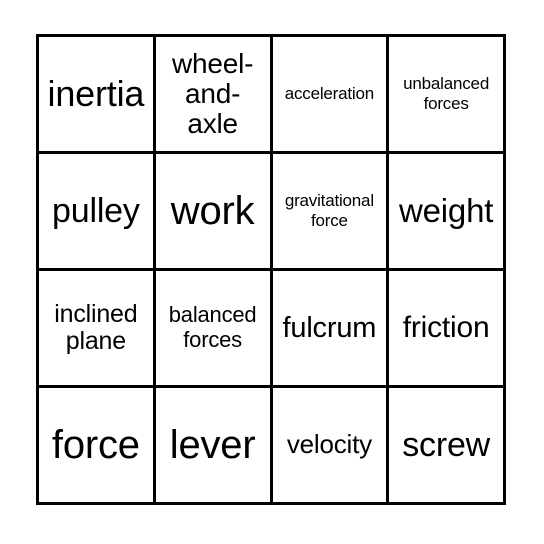  I want to click on bingo-cell-label: friction, so click(446, 328).